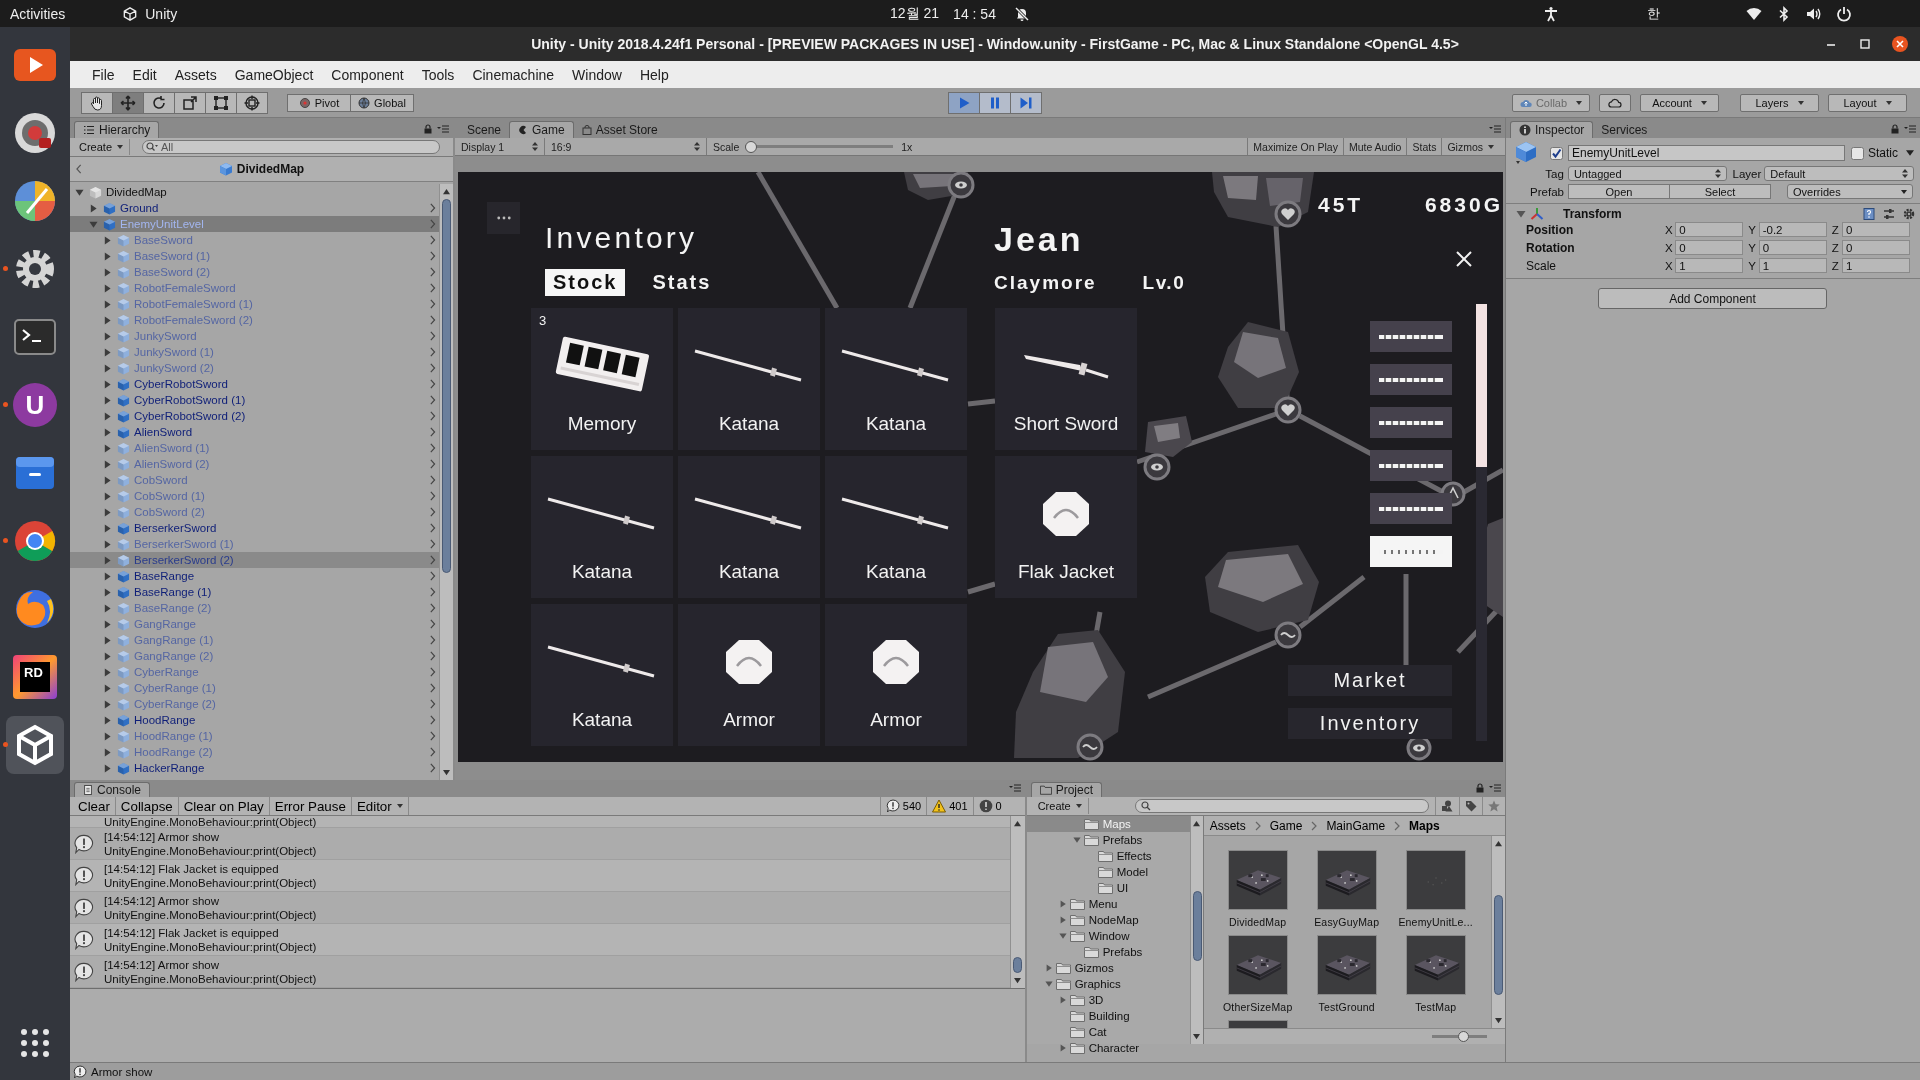 The width and height of the screenshot is (1920, 1080). I want to click on pulldown-title: File, so click(103, 74).